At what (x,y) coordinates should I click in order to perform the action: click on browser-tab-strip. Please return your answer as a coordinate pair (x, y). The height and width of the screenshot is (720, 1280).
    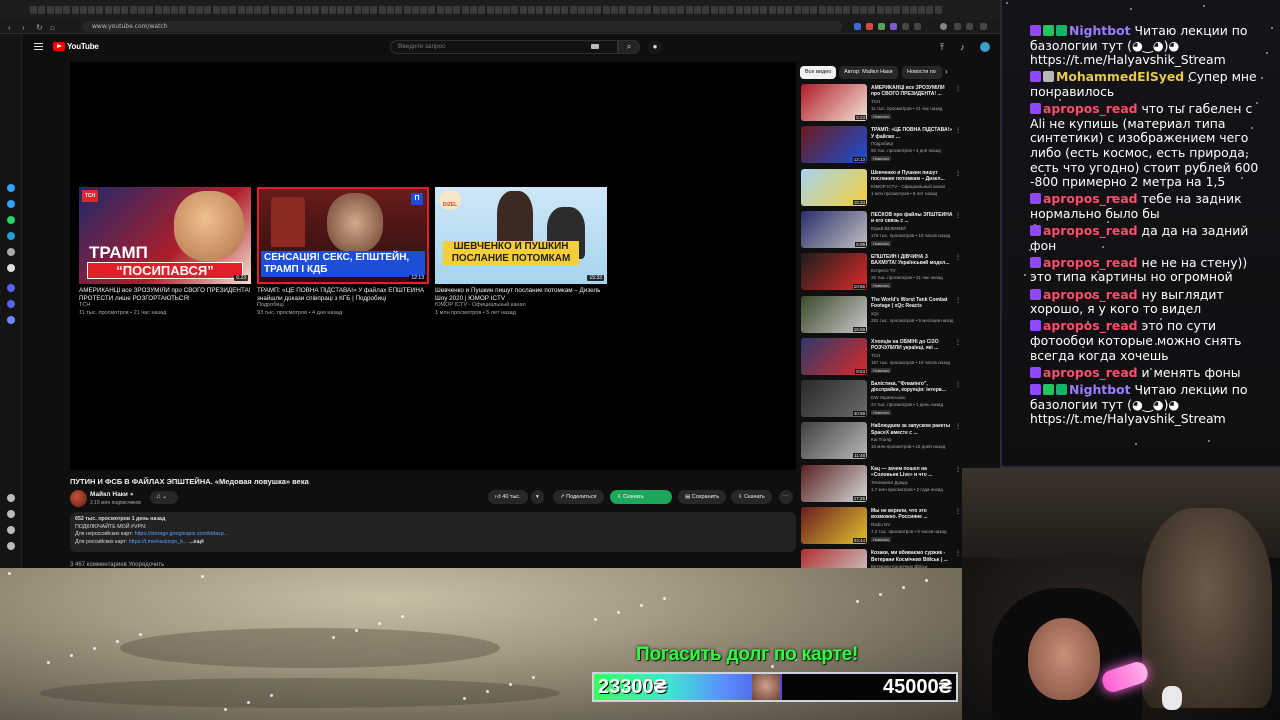
    Looking at the image, I should click on (500, 10).